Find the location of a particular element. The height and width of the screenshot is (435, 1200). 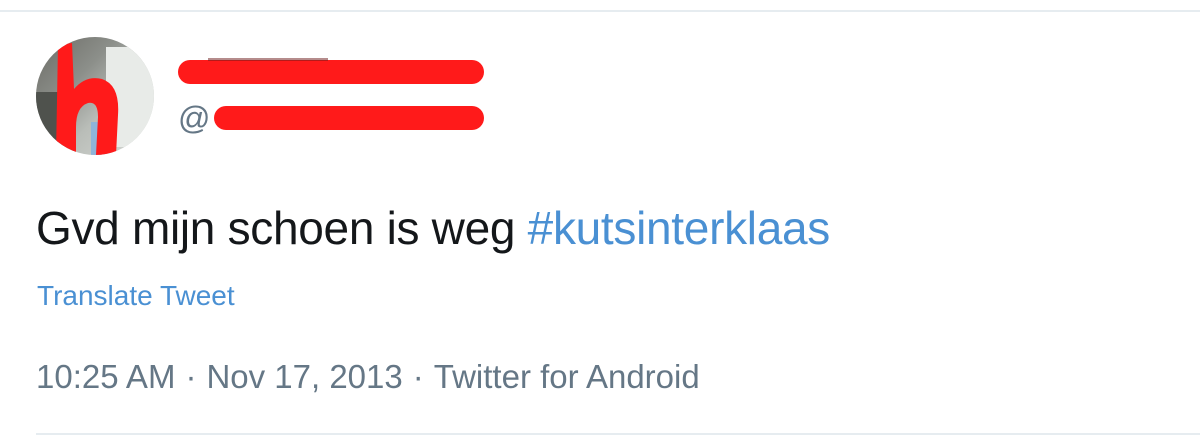

handle-prefix: @ is located at coordinates (194, 118).